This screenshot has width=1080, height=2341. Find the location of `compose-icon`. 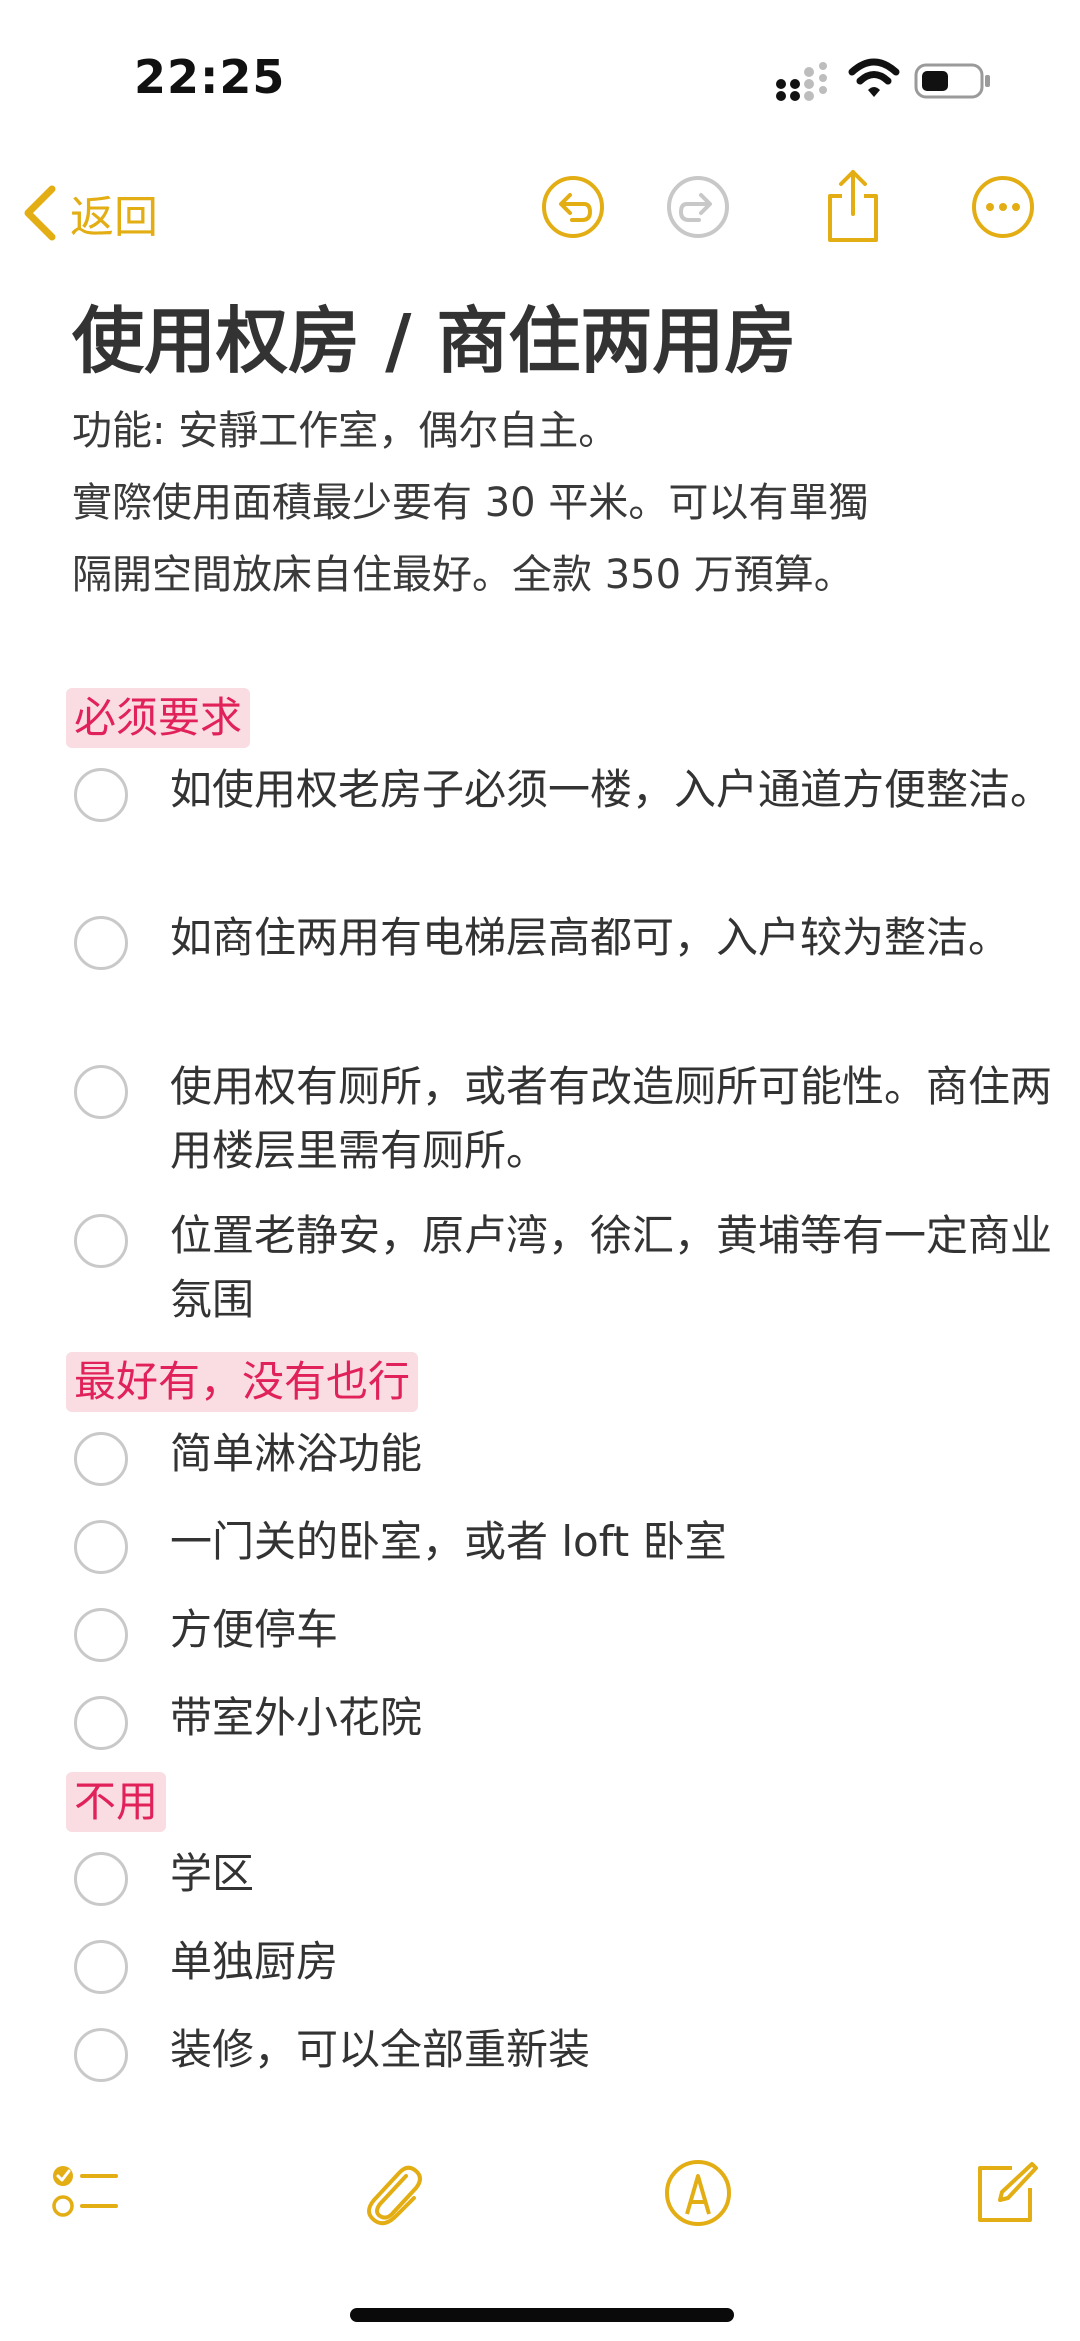

compose-icon is located at coordinates (1005, 2193).